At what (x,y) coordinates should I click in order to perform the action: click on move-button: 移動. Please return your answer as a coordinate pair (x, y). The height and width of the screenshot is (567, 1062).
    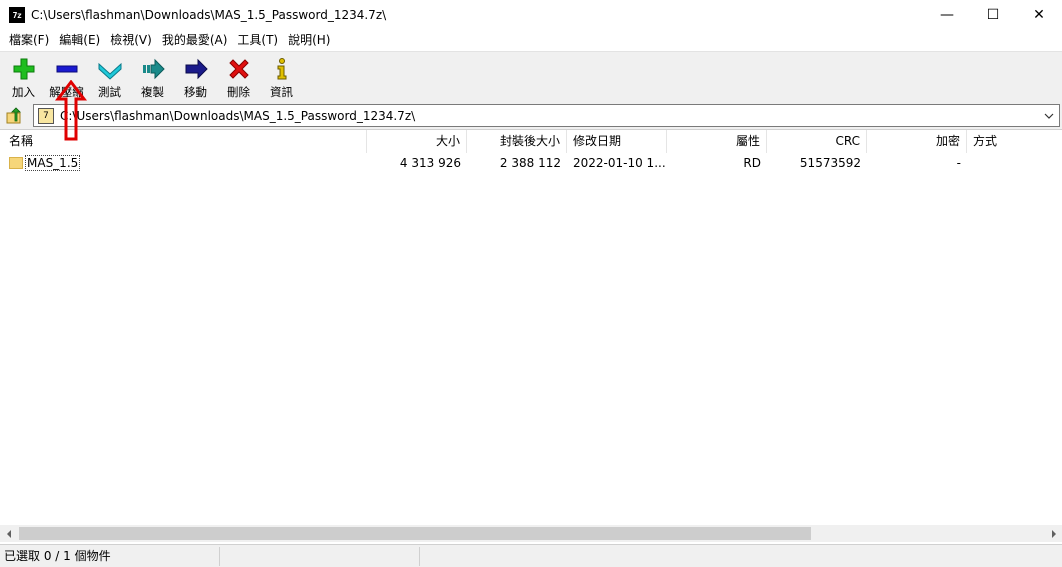
    Looking at the image, I should click on (195, 77).